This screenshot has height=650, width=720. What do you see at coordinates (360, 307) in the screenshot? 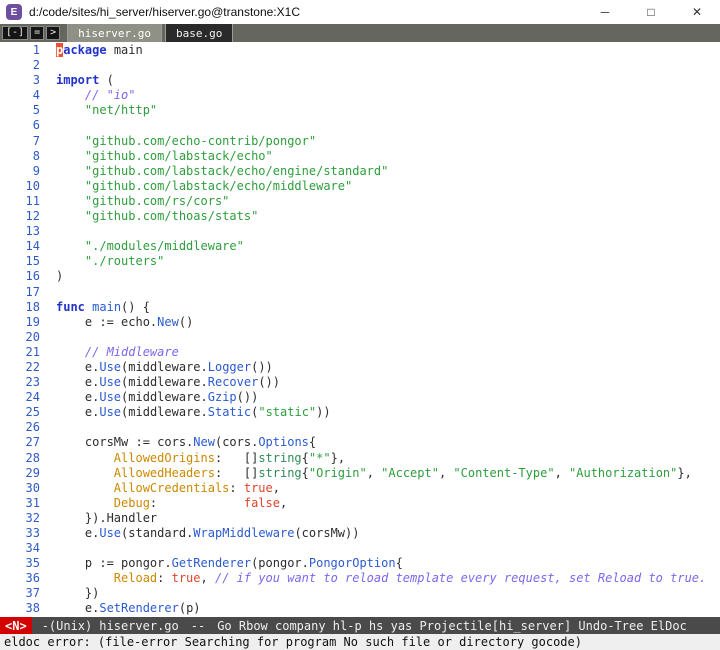
I see `code-line: 18 func main() {` at bounding box center [360, 307].